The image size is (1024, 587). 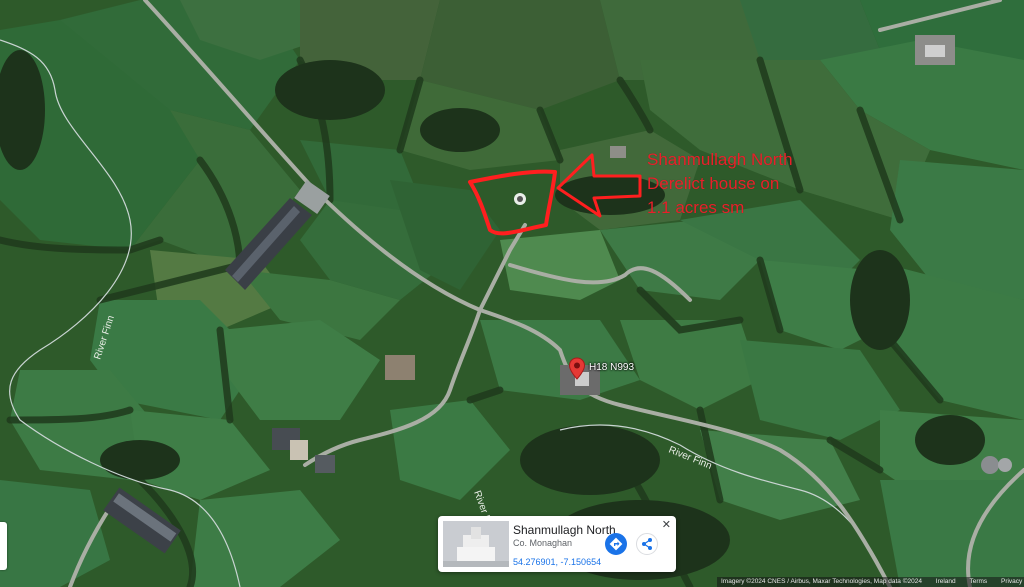 I want to click on place-coordinates: 54.276901, -7.150654, so click(x=557, y=562).